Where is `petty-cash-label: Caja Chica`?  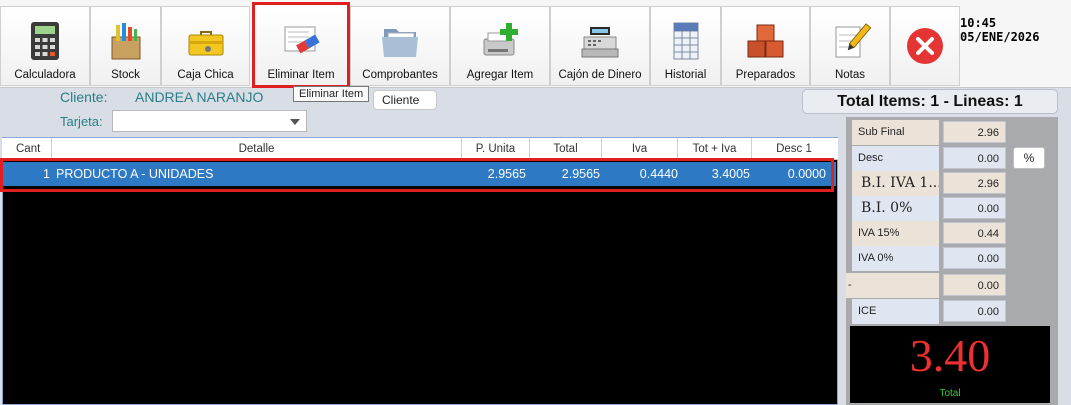 petty-cash-label: Caja Chica is located at coordinates (205, 75).